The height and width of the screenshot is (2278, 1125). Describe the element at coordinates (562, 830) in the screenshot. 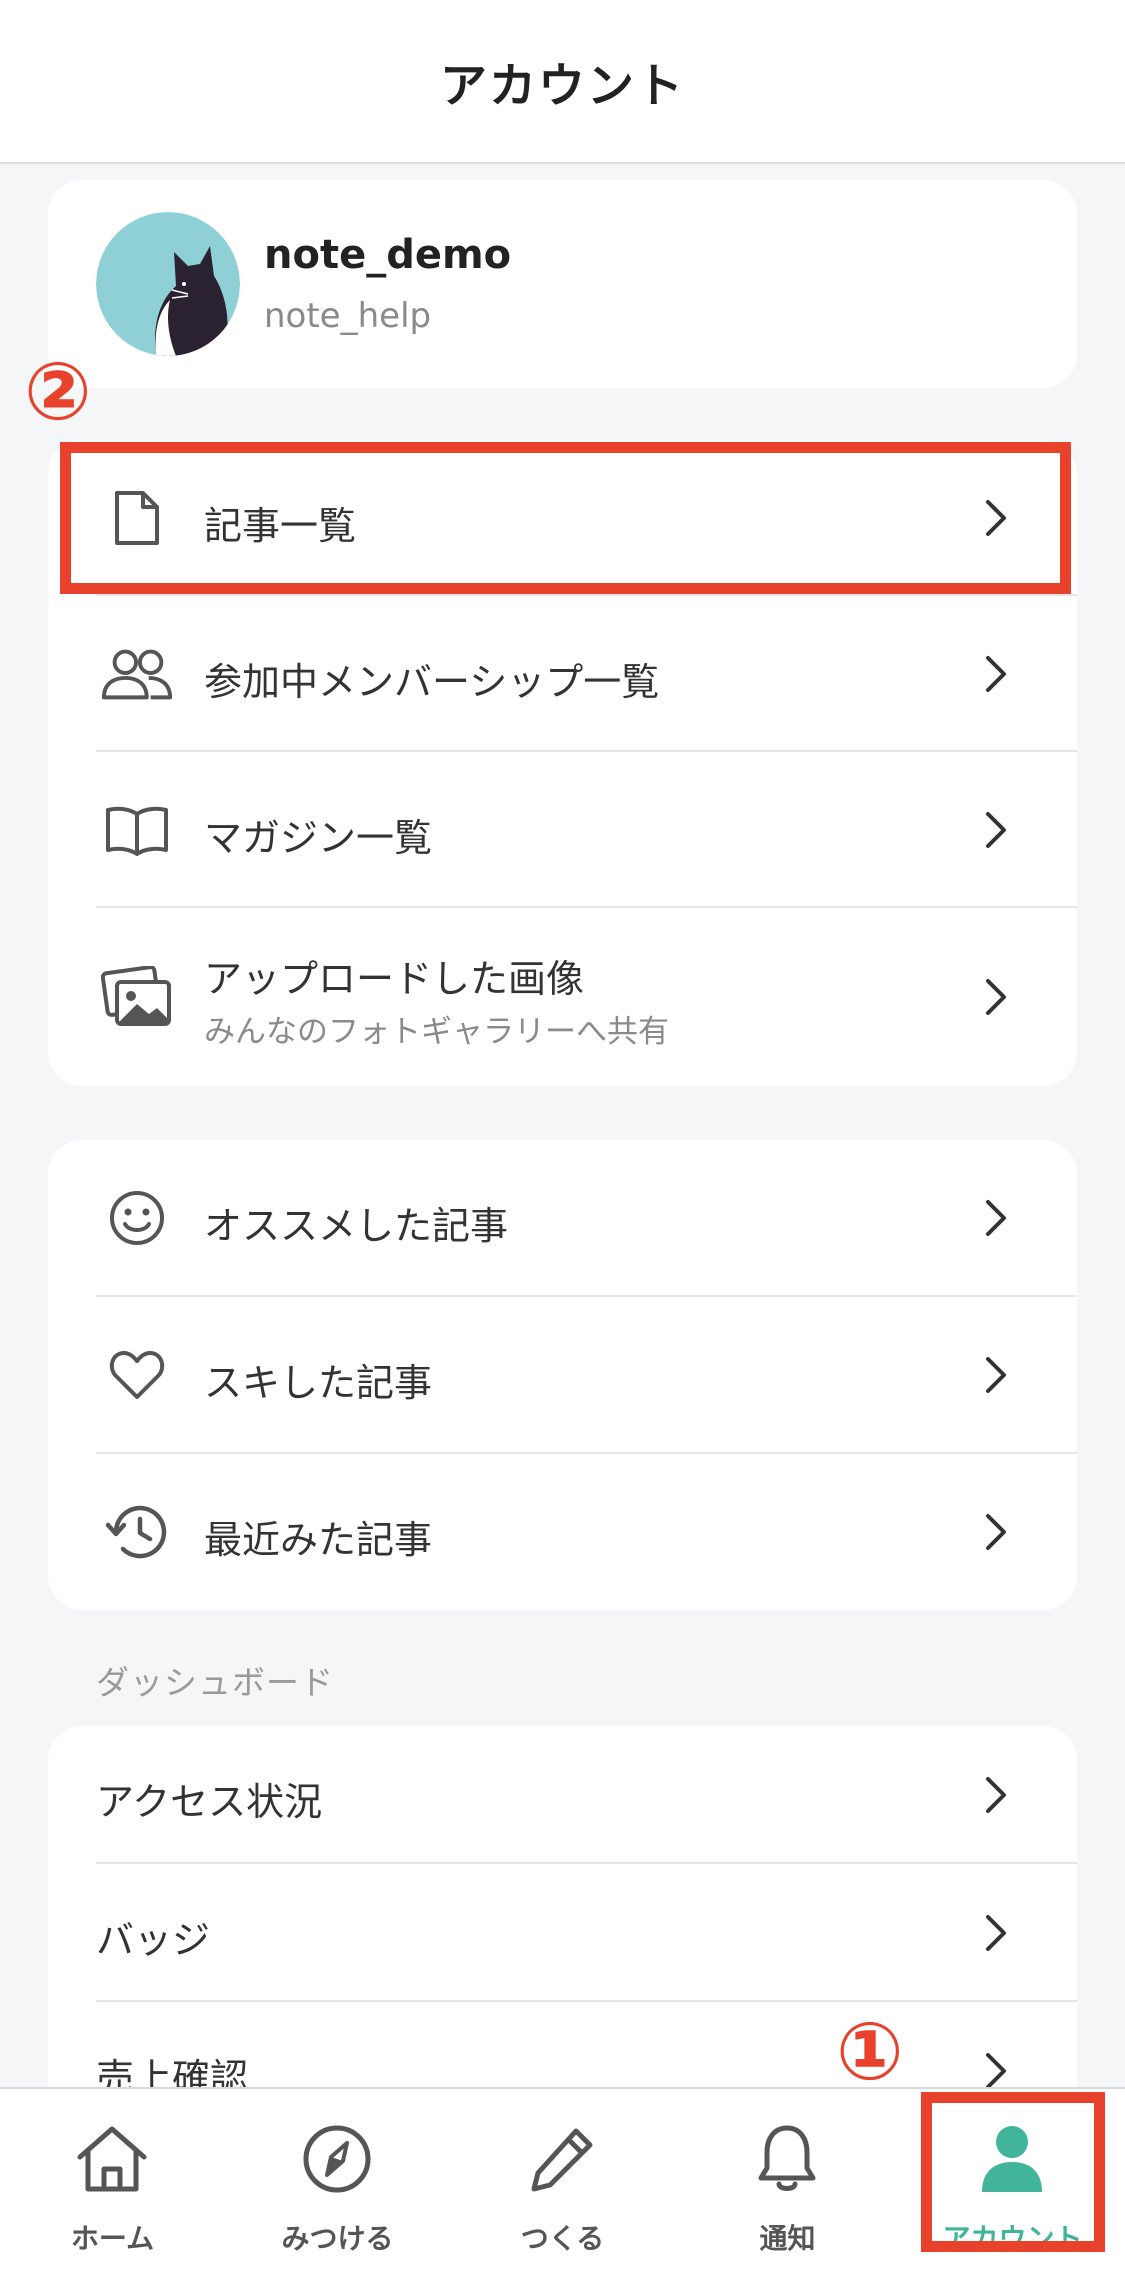

I see `menu-magazines: マガジン一覧` at that location.